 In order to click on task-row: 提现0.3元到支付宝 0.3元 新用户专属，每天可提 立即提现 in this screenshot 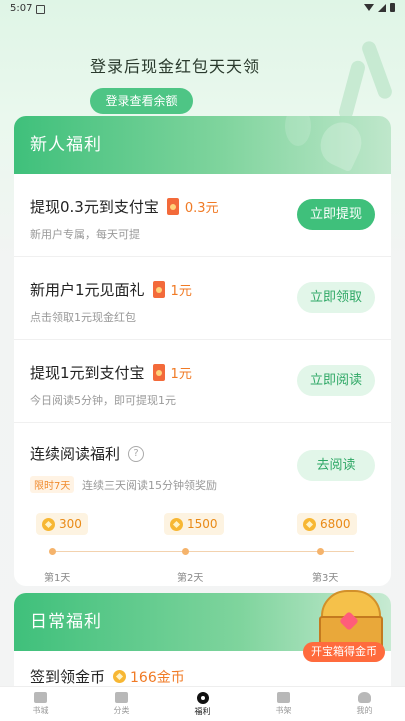, I will do `click(202, 215)`.